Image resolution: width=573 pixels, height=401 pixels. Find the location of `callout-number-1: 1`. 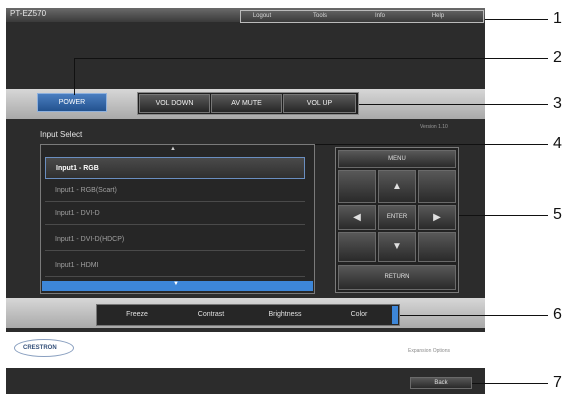

callout-number-1: 1 is located at coordinates (557, 18).